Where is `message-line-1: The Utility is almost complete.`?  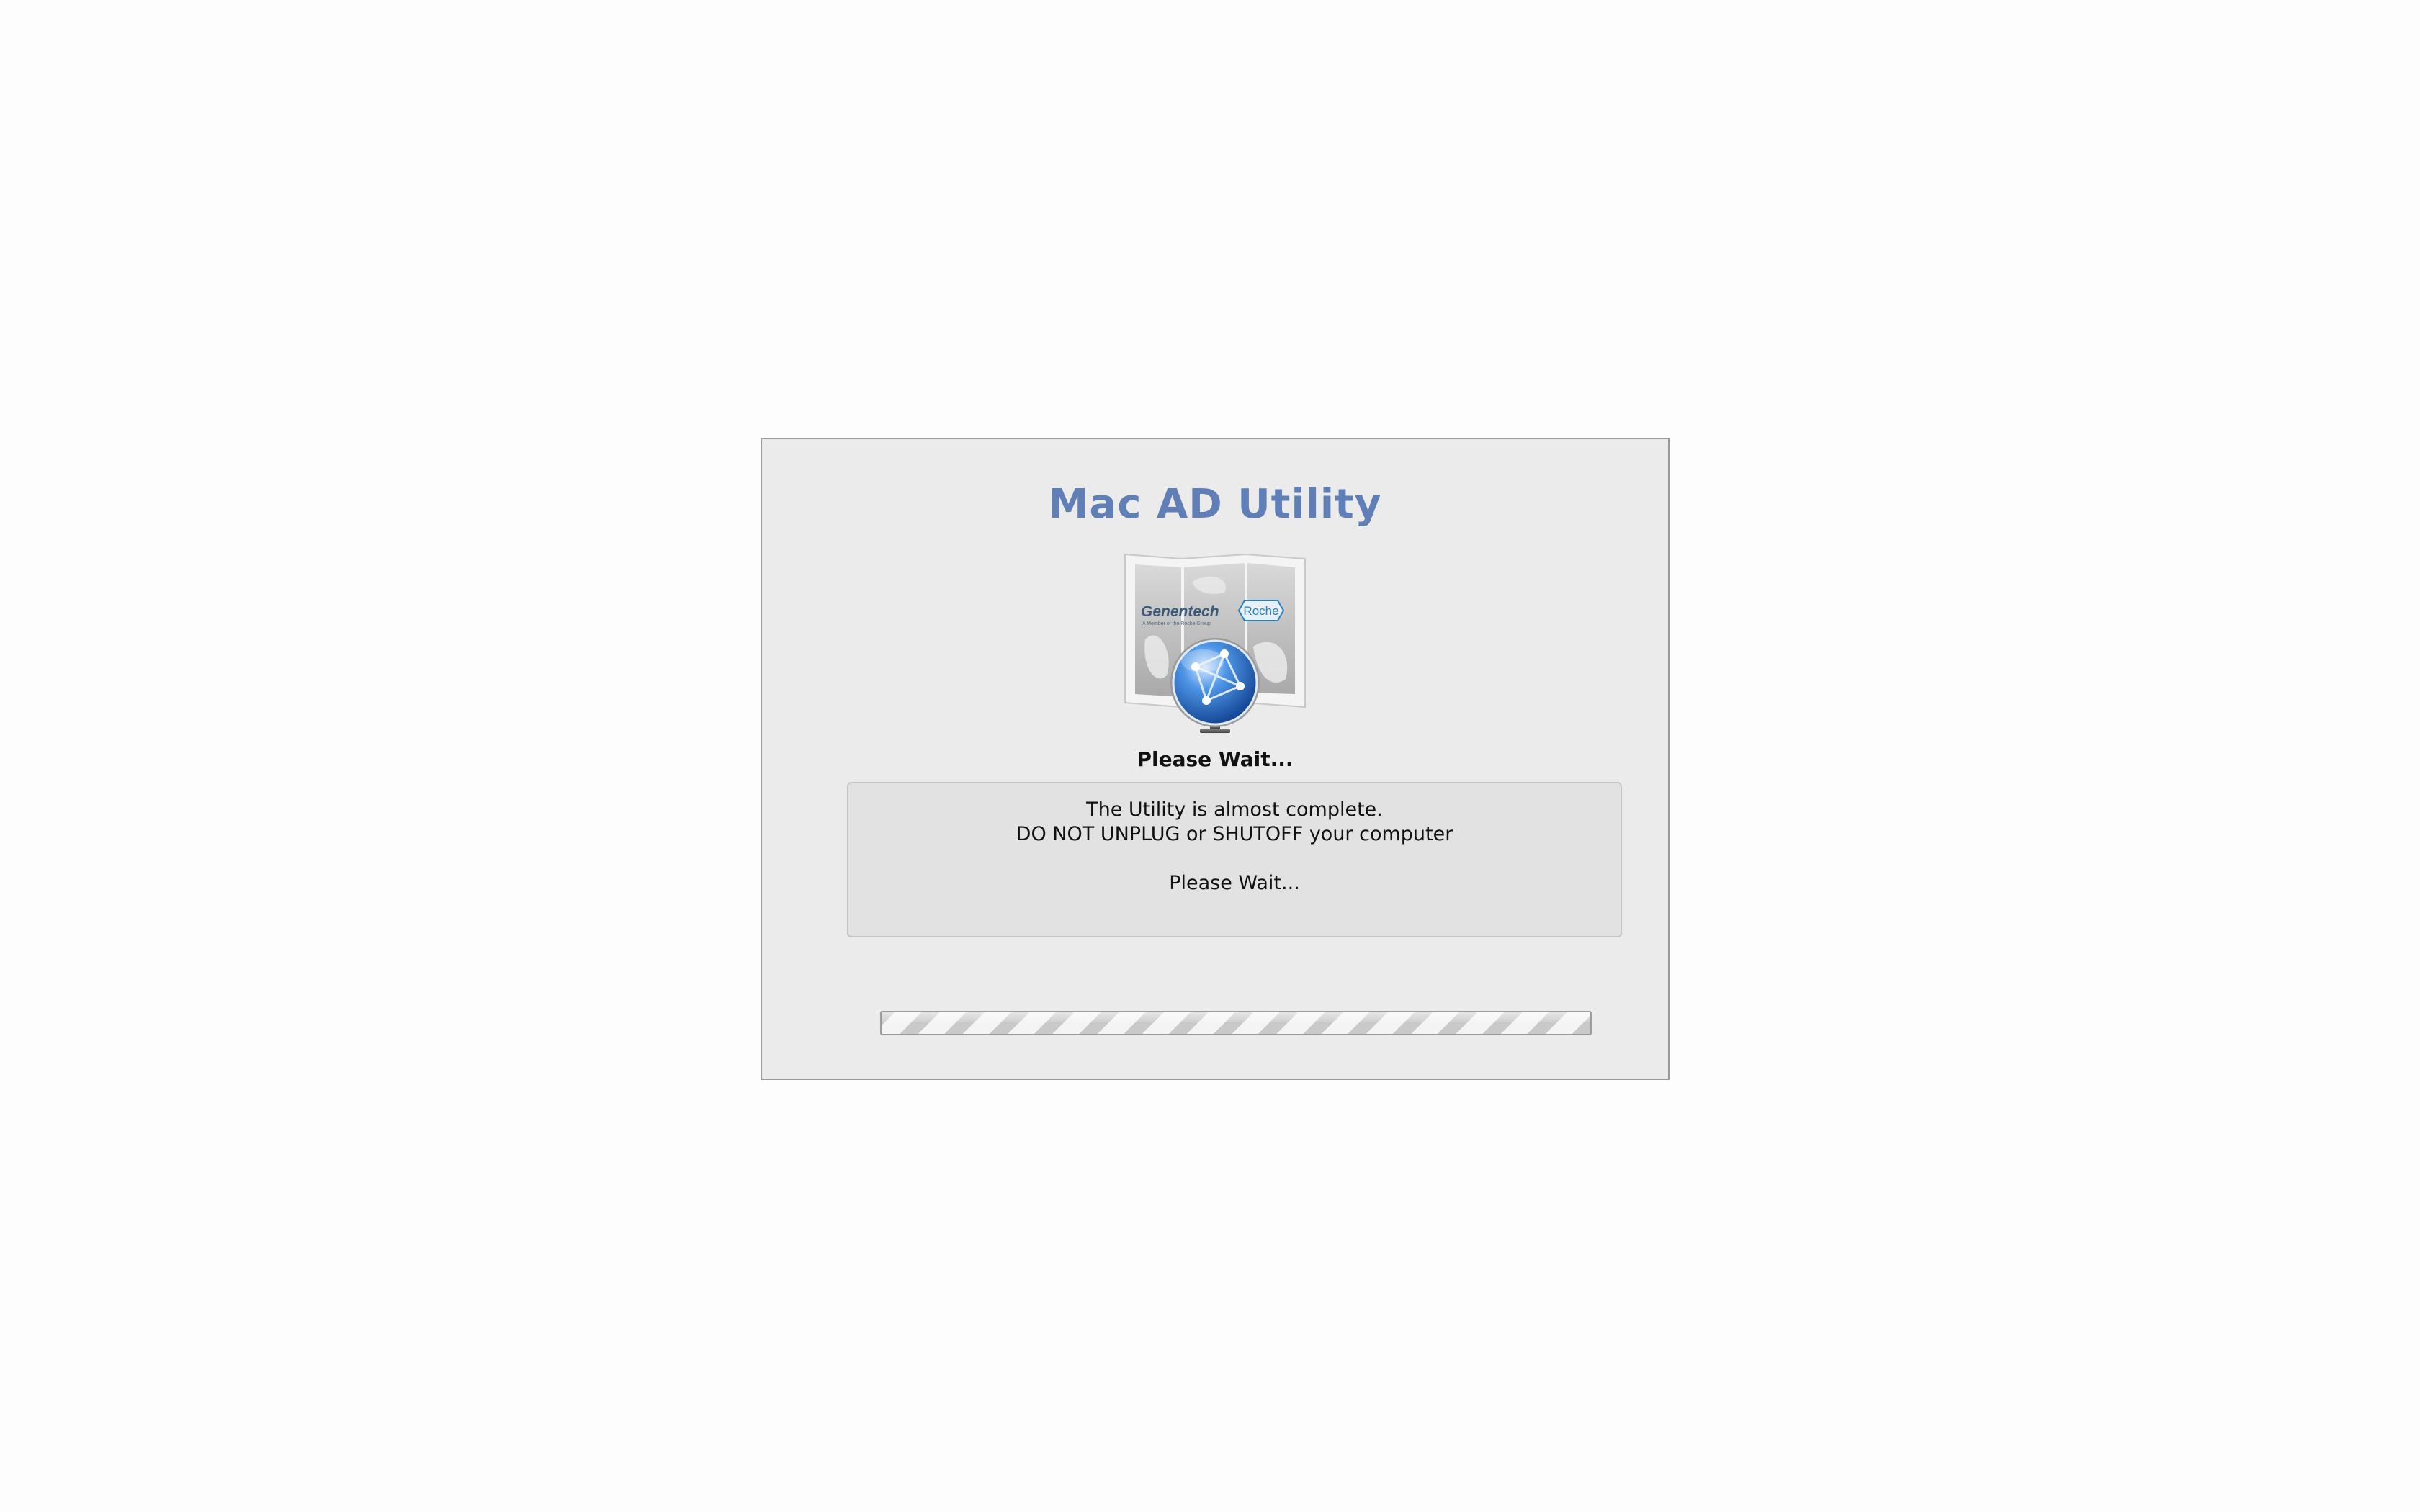 message-line-1: The Utility is almost complete. is located at coordinates (1234, 809).